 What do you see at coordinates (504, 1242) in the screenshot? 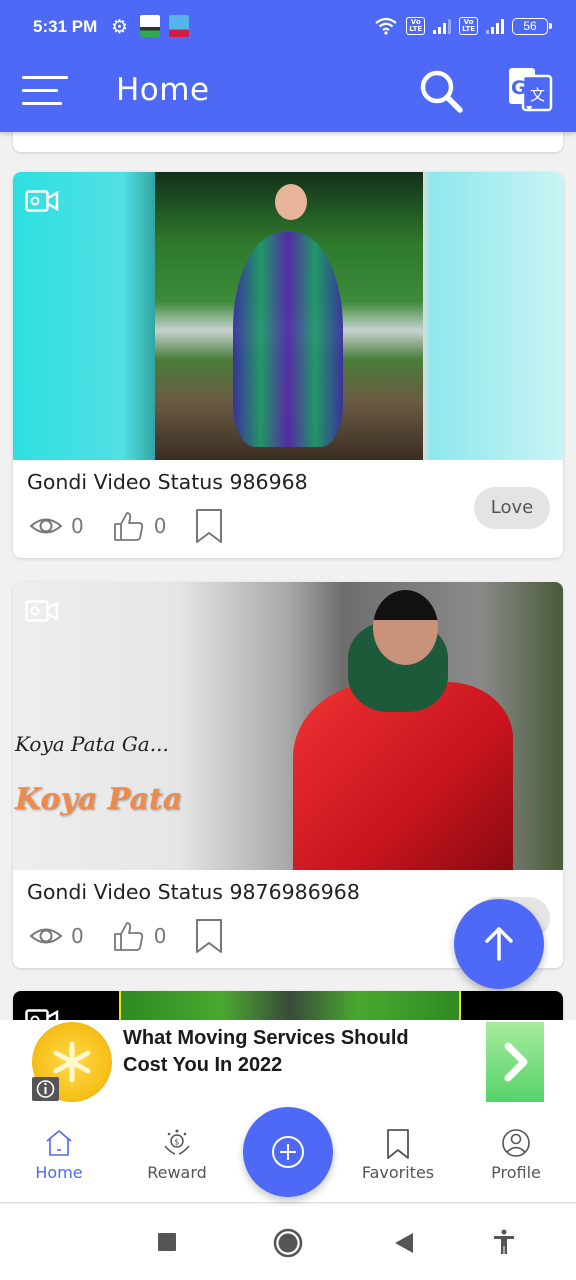
I see `accessibility-icon` at bounding box center [504, 1242].